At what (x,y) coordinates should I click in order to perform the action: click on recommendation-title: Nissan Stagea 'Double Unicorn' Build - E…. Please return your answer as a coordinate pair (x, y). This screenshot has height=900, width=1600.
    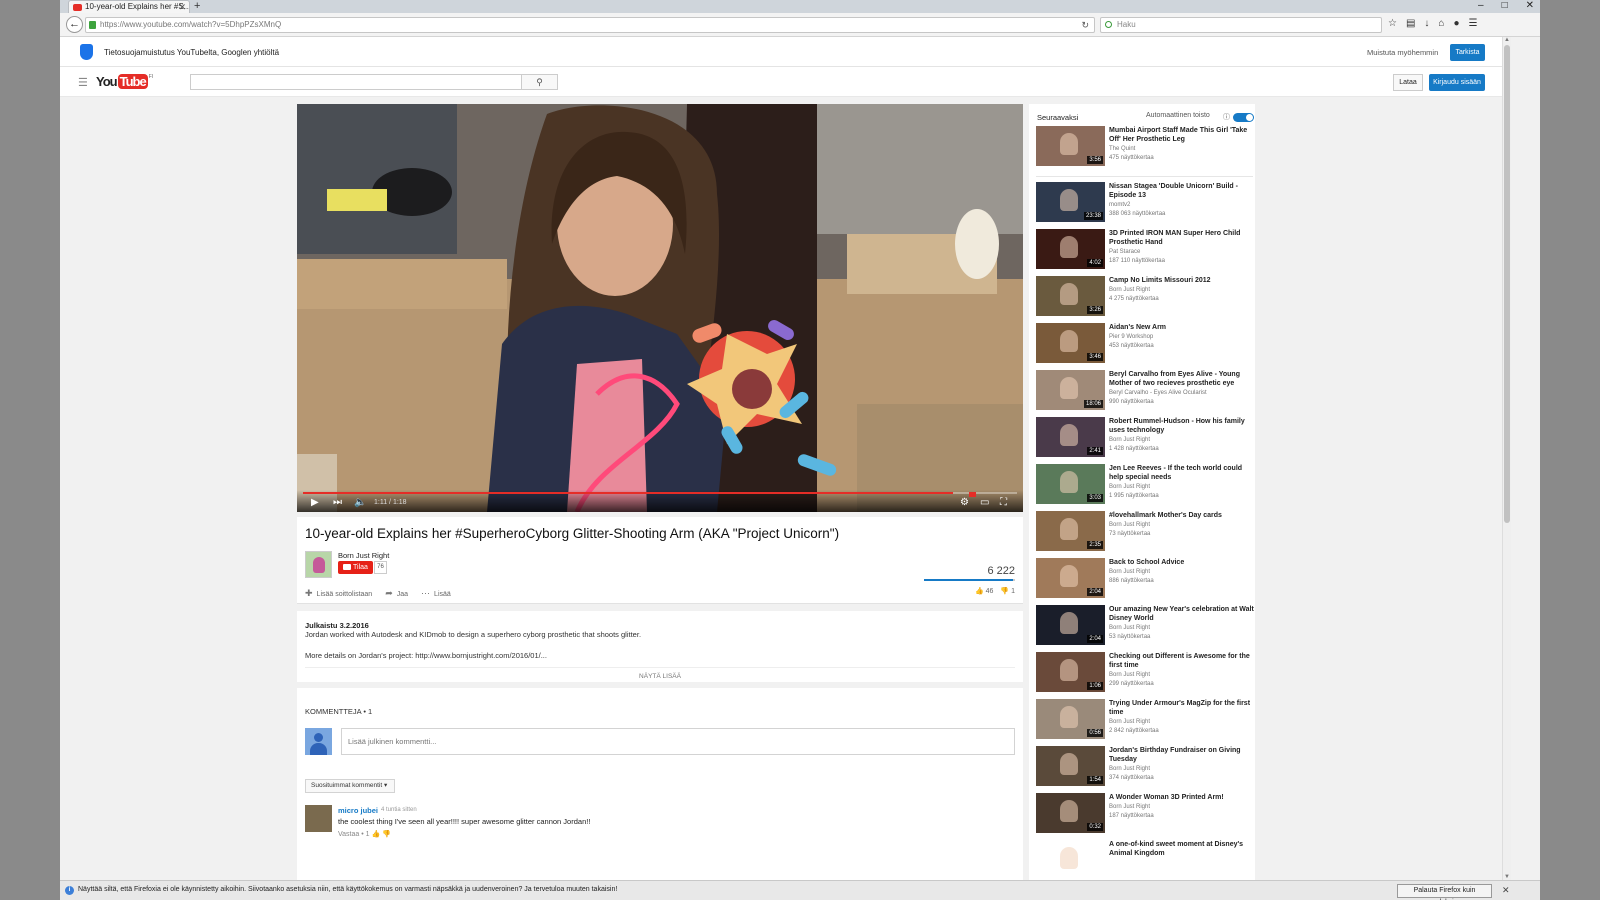
    Looking at the image, I should click on (1182, 191).